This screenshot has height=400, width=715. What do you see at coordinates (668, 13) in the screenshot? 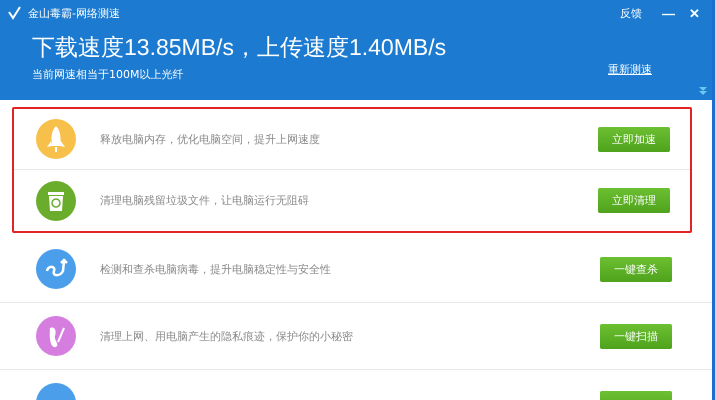
I see `minimize-button: —` at bounding box center [668, 13].